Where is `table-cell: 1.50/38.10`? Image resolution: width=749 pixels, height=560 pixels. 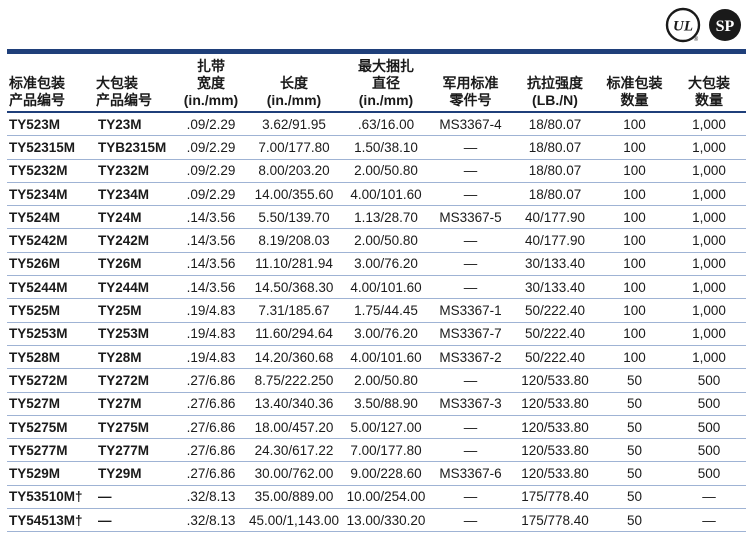 table-cell: 1.50/38.10 is located at coordinates (386, 147).